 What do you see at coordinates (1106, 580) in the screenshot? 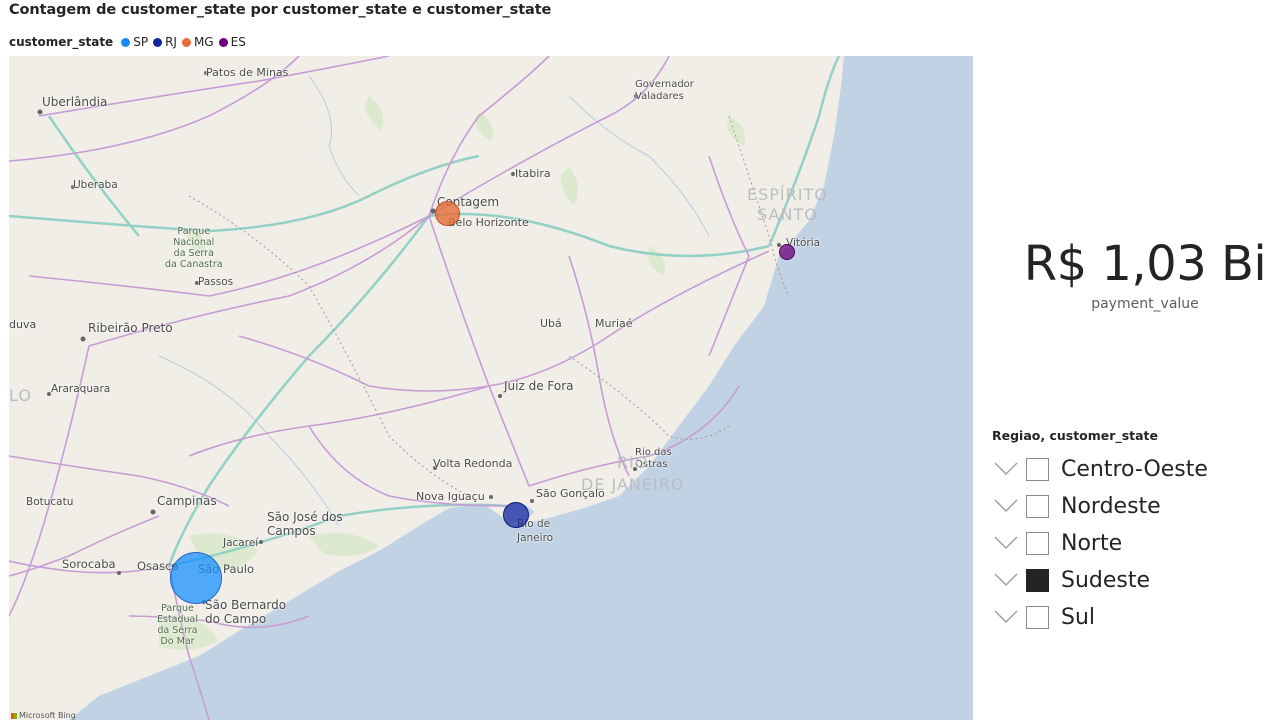
I see `slicer-item-label: Sudeste` at bounding box center [1106, 580].